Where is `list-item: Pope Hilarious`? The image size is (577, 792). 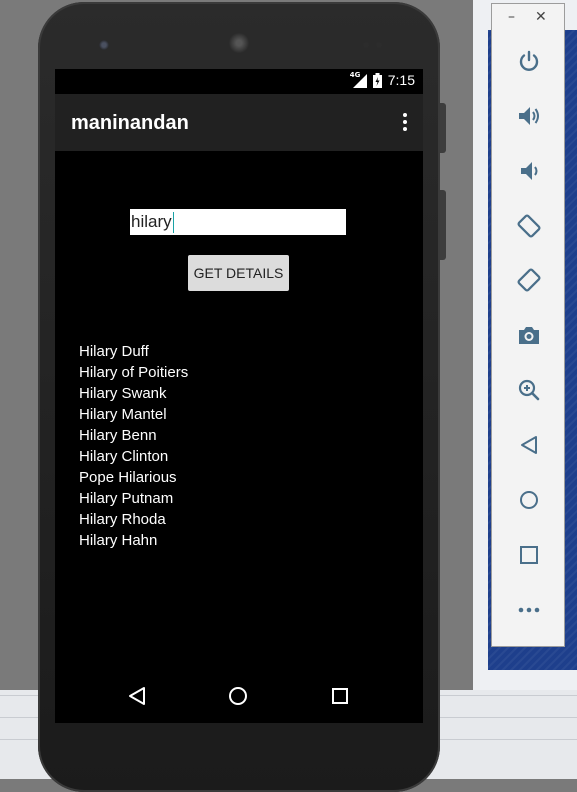 list-item: Pope Hilarious is located at coordinates (128, 477).